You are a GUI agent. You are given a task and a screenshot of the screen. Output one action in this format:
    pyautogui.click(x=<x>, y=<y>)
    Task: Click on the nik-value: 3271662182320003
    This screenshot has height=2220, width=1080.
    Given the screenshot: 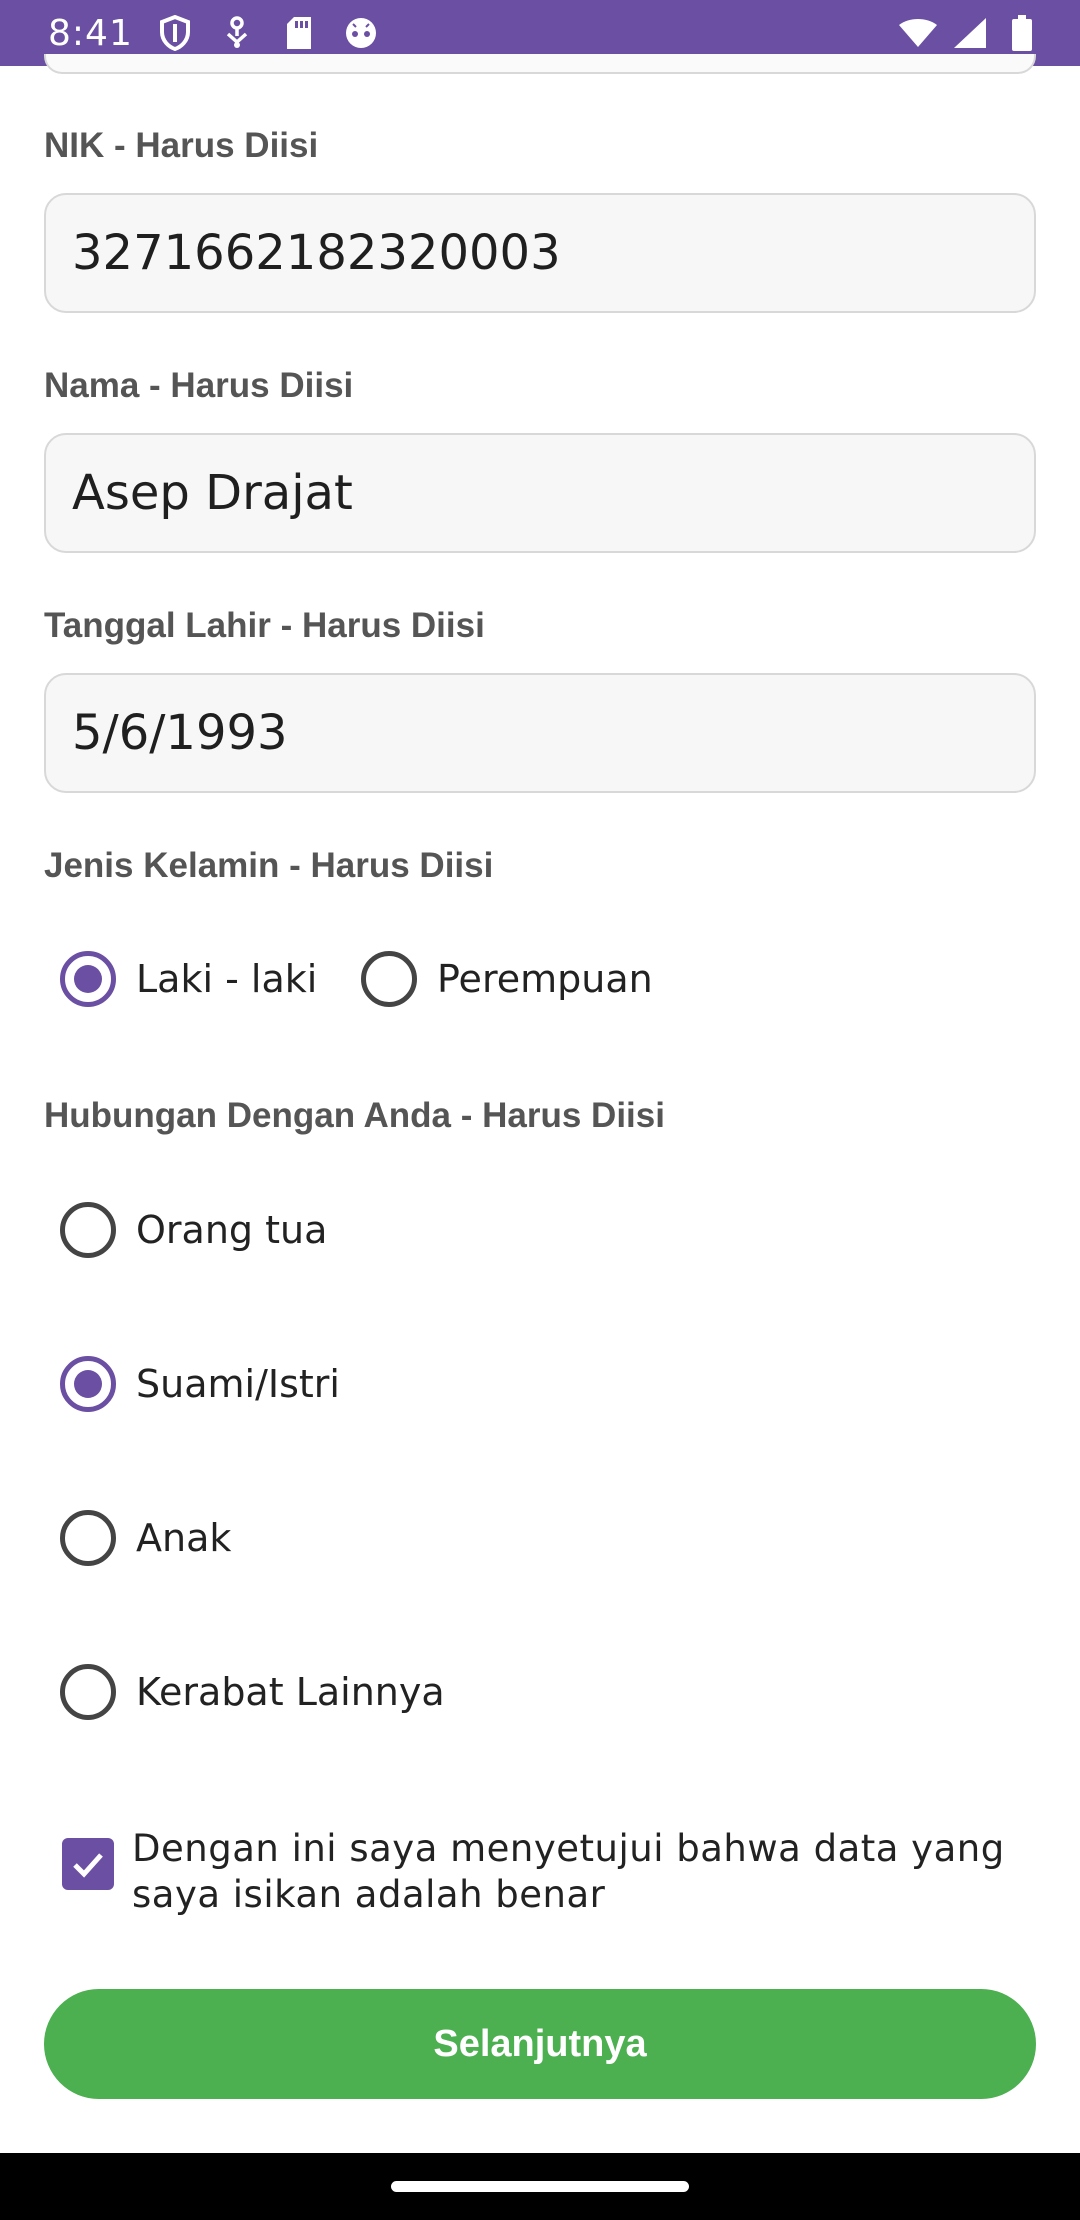 What is the action you would take?
    pyautogui.click(x=316, y=253)
    